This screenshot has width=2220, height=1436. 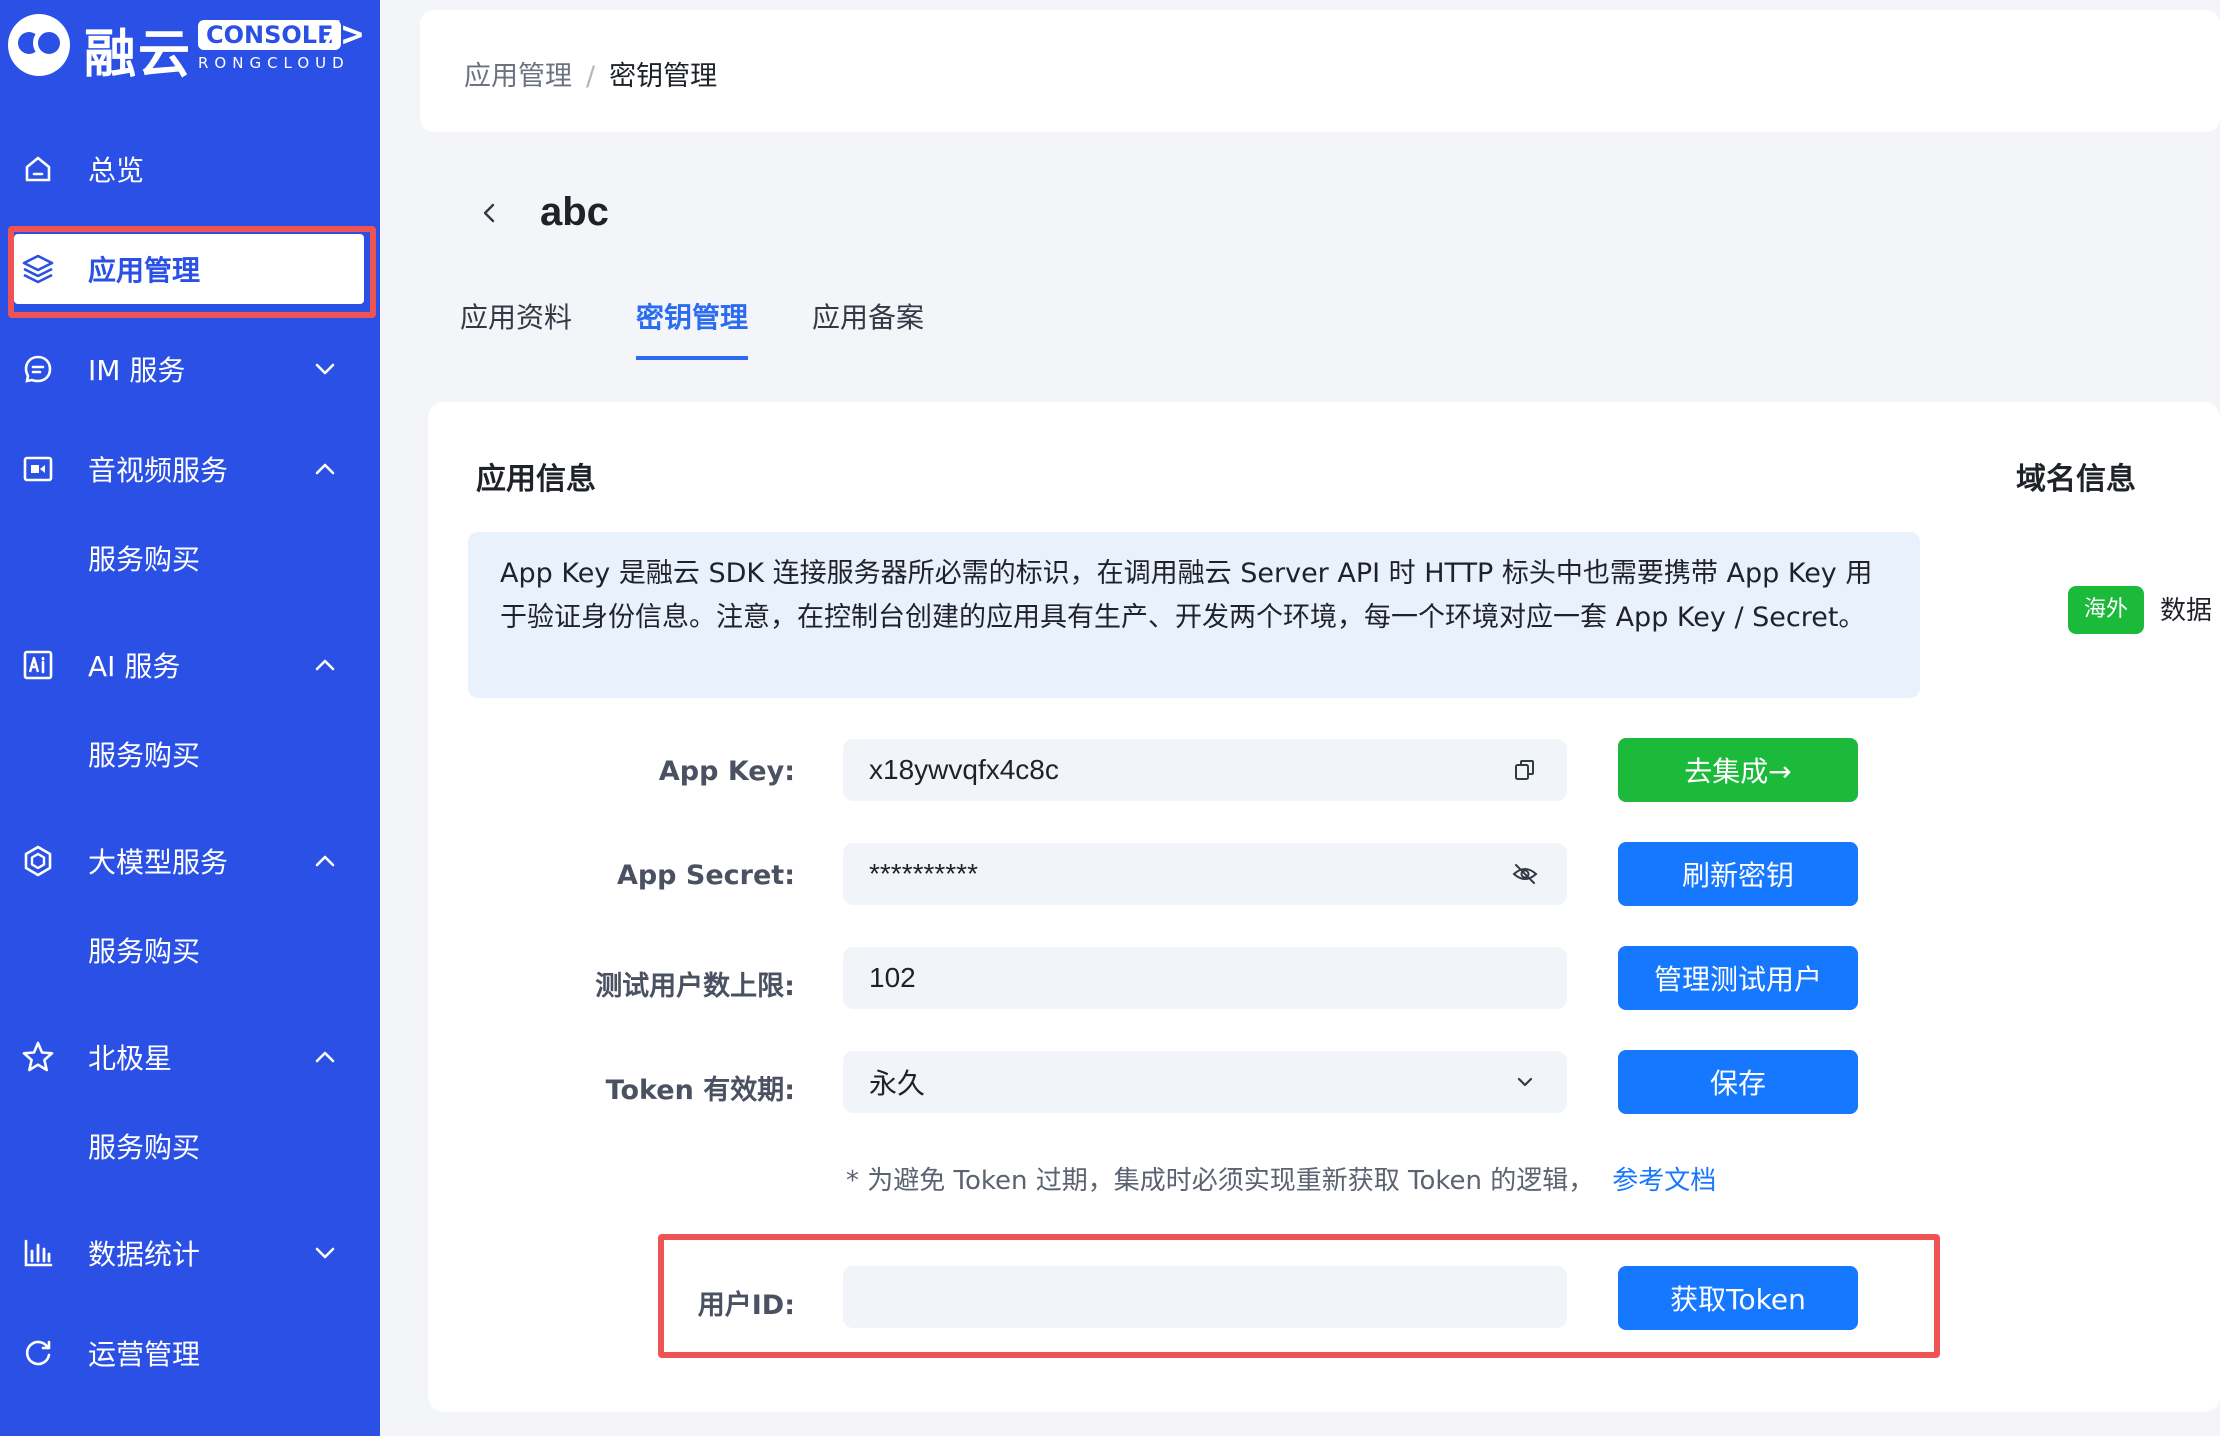 I want to click on page-title: abc, so click(x=574, y=212).